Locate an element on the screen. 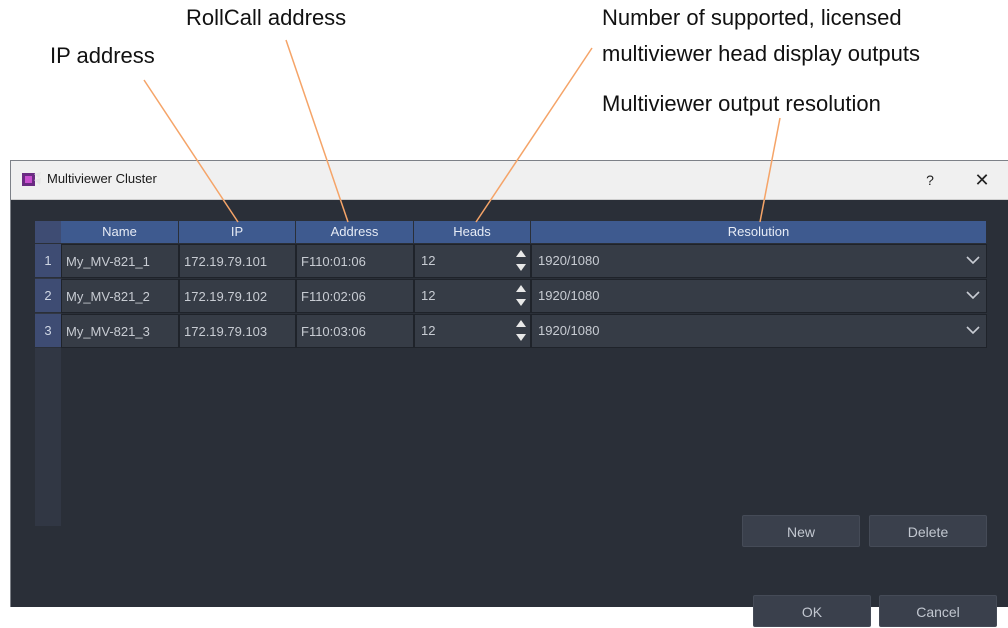 The height and width of the screenshot is (628, 1008). name-cell: My_MV-821_1 is located at coordinates (120, 261).